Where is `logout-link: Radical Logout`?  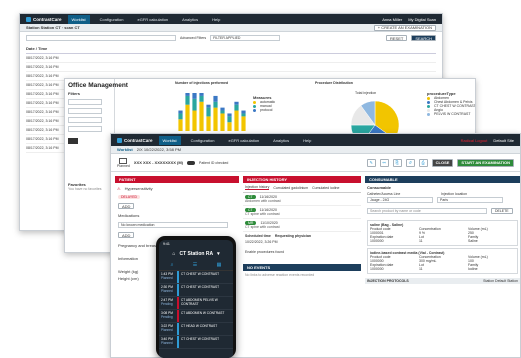 logout-link: Radical Logout is located at coordinates (474, 140).